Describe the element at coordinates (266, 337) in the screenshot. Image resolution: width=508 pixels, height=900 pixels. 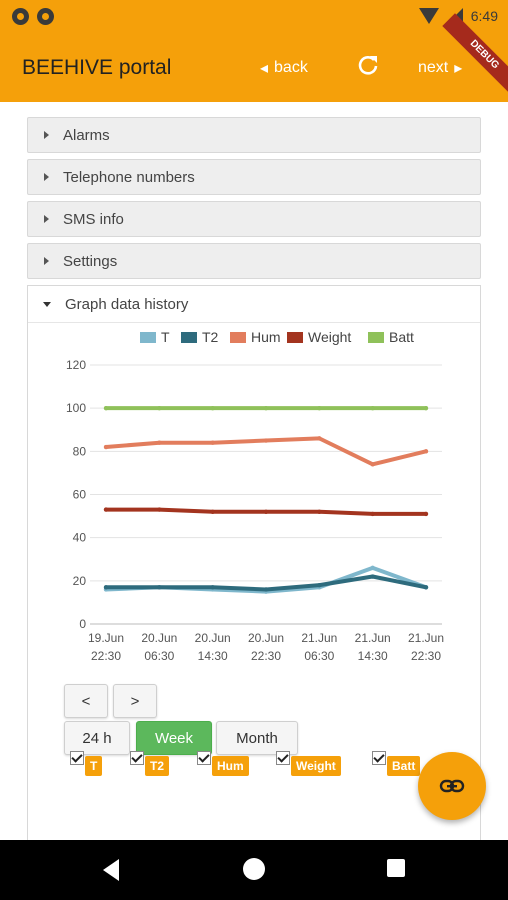
I see `legend-label: Hum` at that location.